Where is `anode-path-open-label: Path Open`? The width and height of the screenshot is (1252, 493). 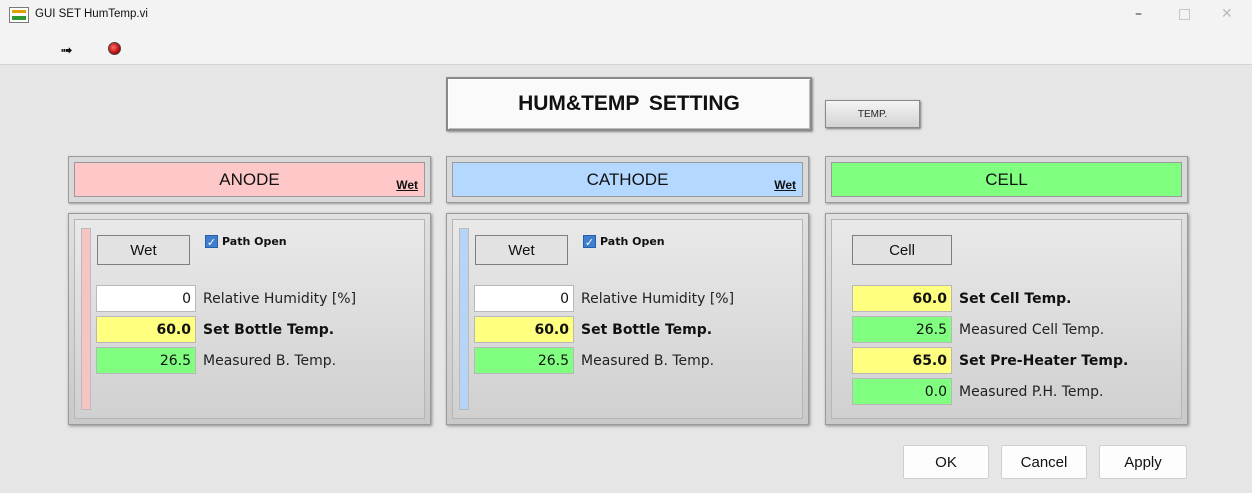 anode-path-open-label: Path Open is located at coordinates (254, 241).